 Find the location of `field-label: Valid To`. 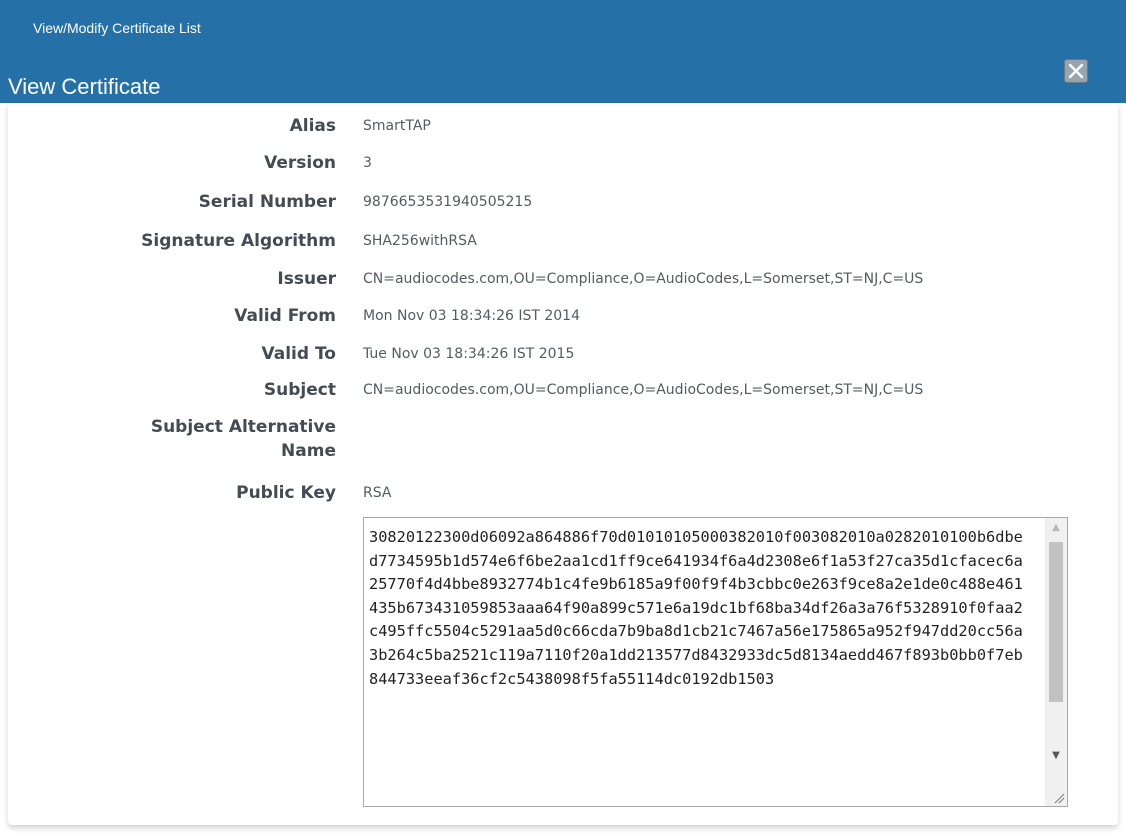

field-label: Valid To is located at coordinates (298, 354).